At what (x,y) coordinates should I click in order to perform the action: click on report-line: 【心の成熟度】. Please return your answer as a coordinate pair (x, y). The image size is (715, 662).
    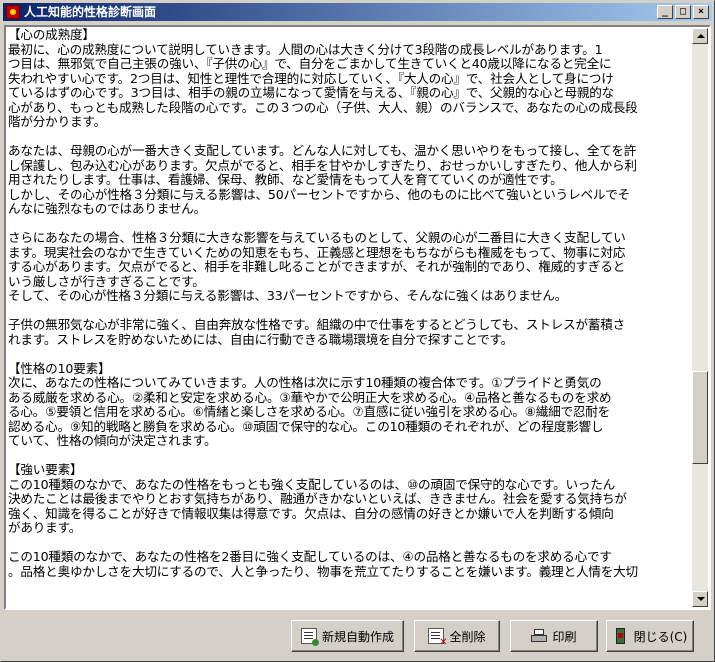
    Looking at the image, I should click on (51, 35).